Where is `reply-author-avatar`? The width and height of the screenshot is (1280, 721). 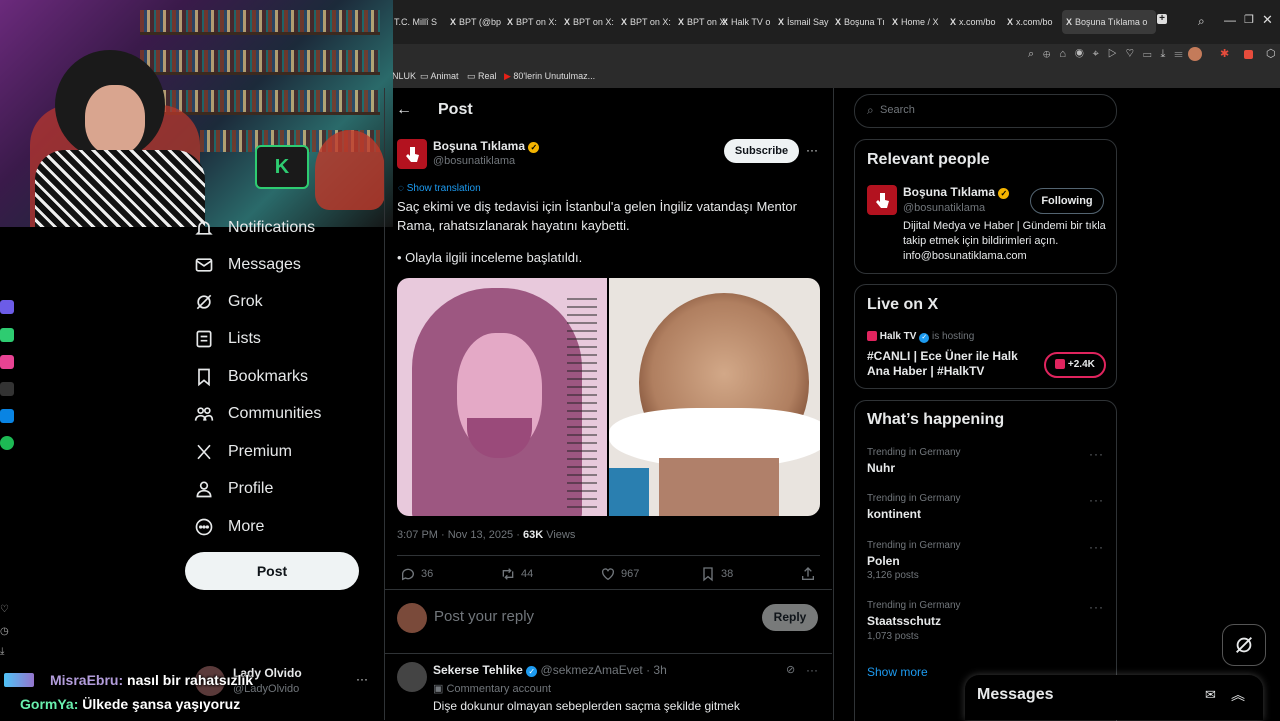 reply-author-avatar is located at coordinates (412, 677).